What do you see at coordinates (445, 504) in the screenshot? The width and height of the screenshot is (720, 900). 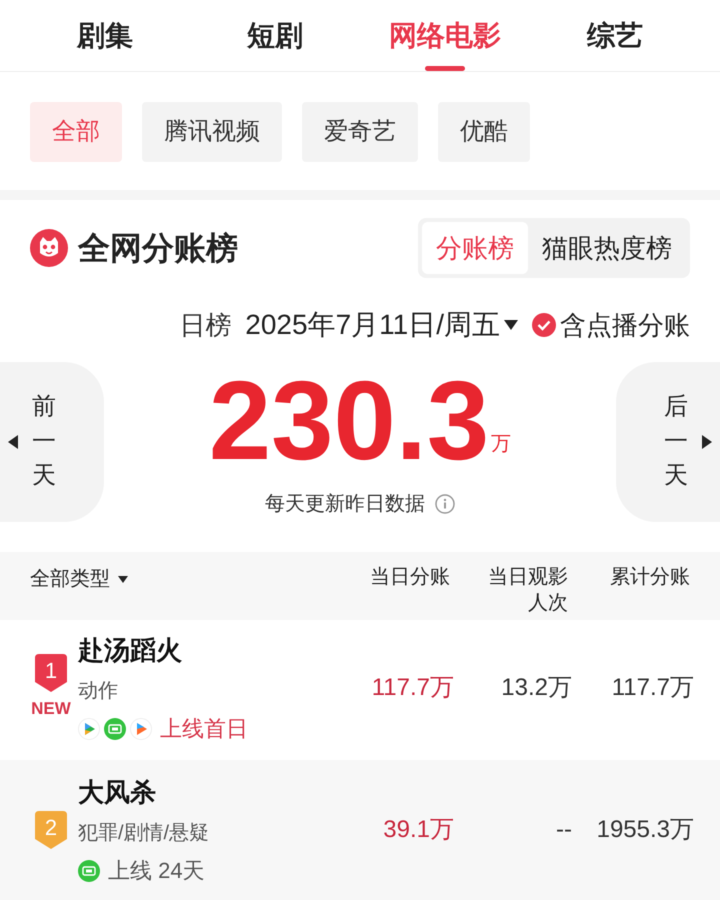 I see `info-icon` at bounding box center [445, 504].